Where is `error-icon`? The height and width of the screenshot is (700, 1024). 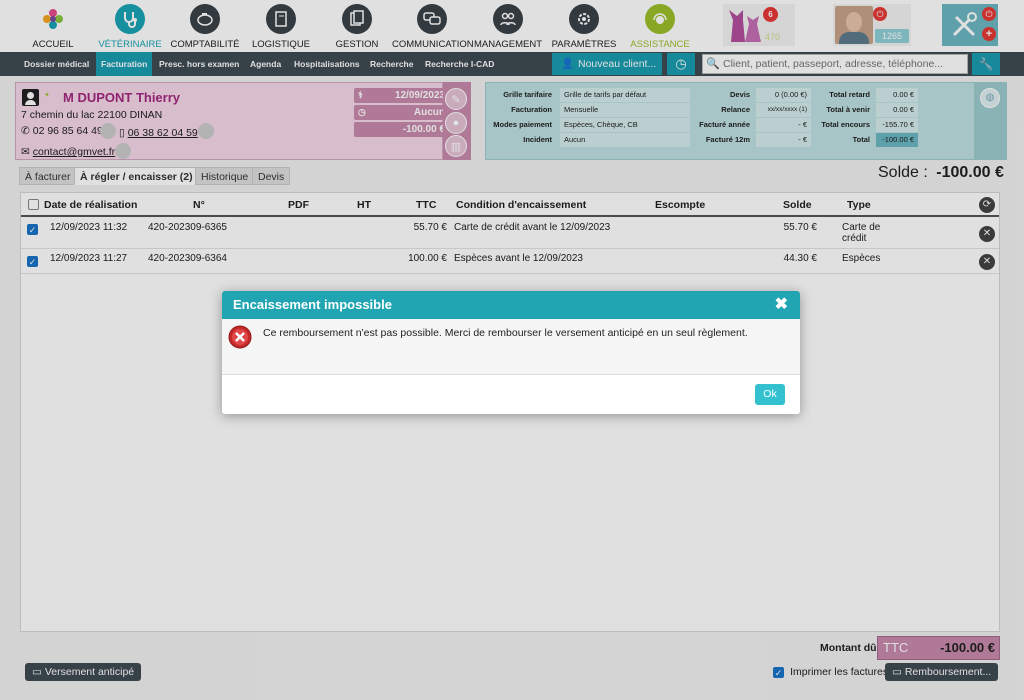 error-icon is located at coordinates (240, 337).